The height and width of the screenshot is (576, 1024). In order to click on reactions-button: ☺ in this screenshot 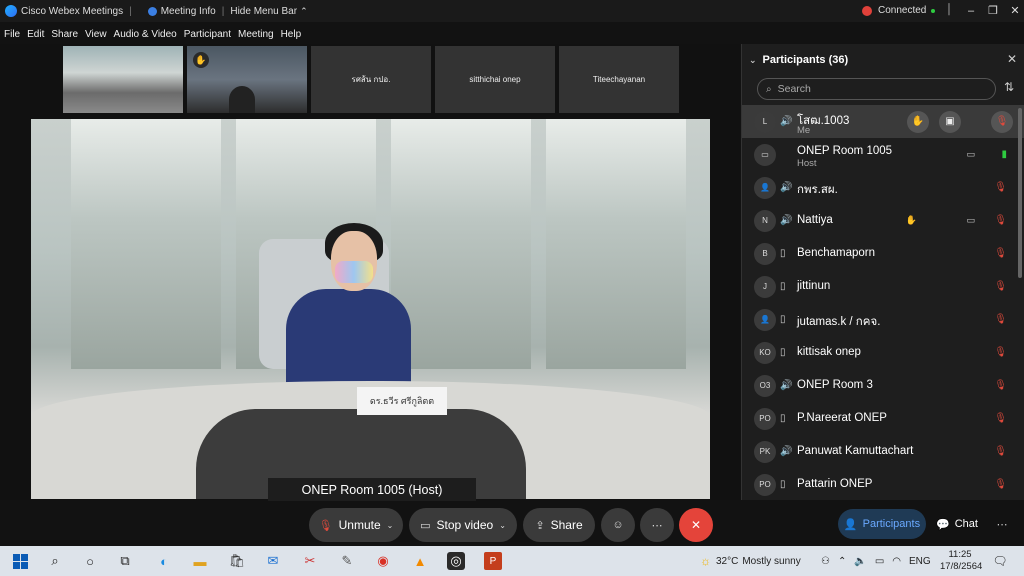, I will do `click(618, 525)`.